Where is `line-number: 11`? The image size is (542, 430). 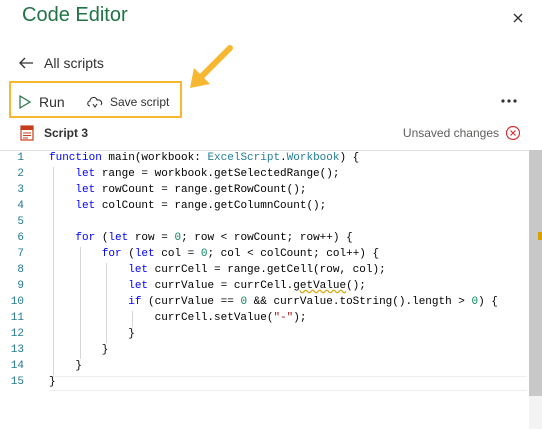 line-number: 11 is located at coordinates (17, 318).